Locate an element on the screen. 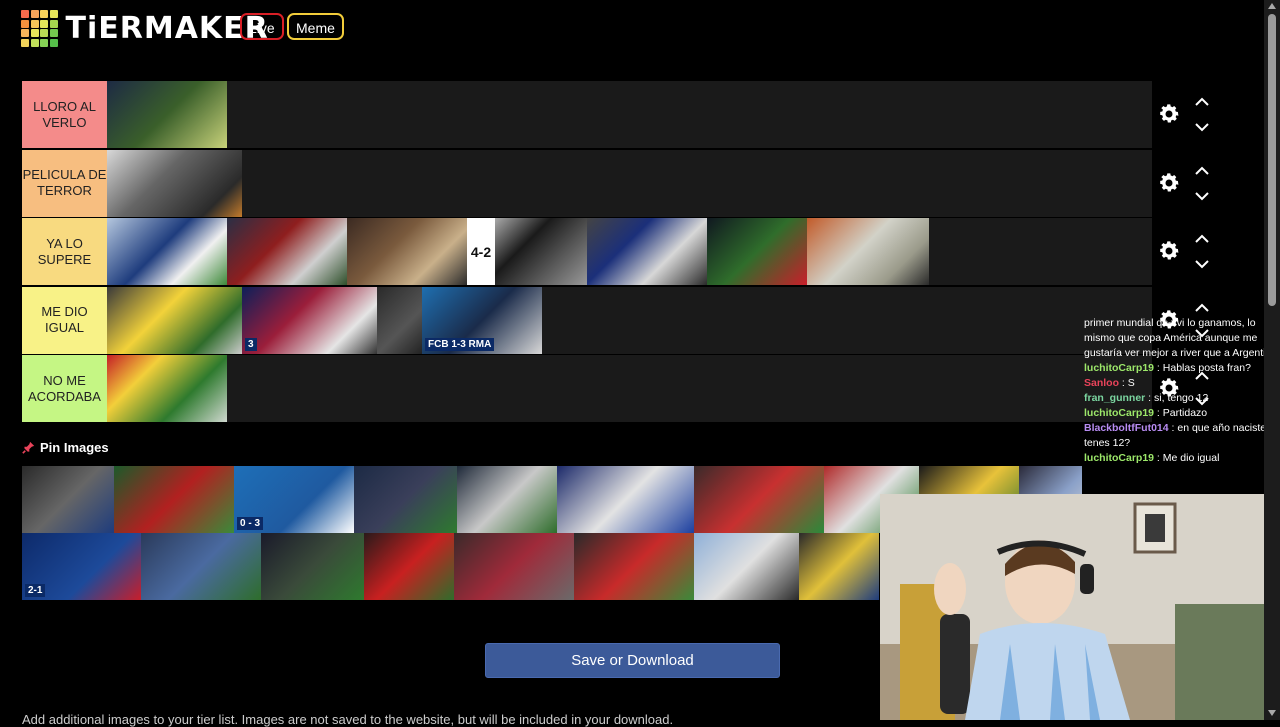 The width and height of the screenshot is (1280, 727). tier-image: 2-1 is located at coordinates (81, 566).